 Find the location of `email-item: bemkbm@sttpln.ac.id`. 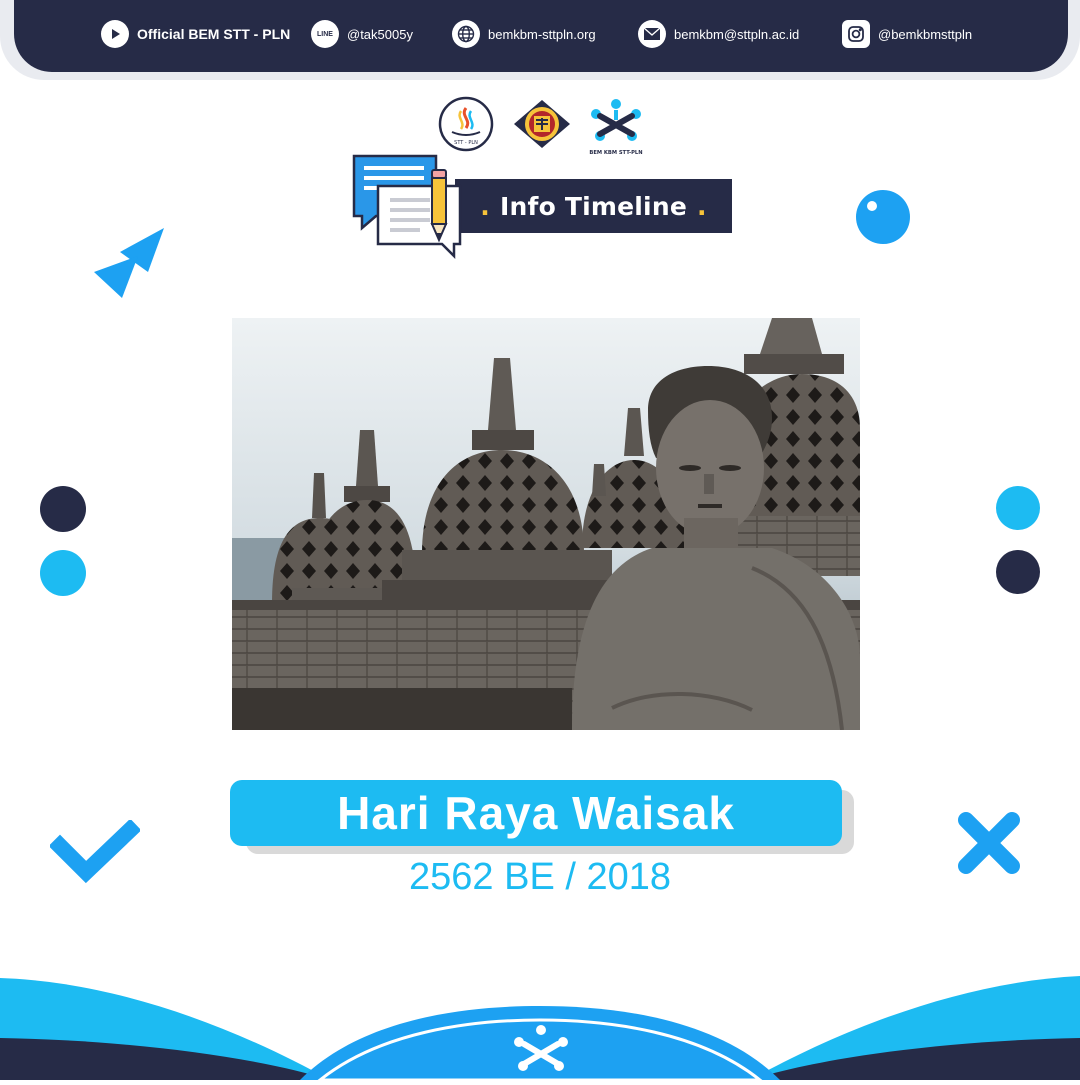

email-item: bemkbm@sttpln.ac.id is located at coordinates (718, 34).